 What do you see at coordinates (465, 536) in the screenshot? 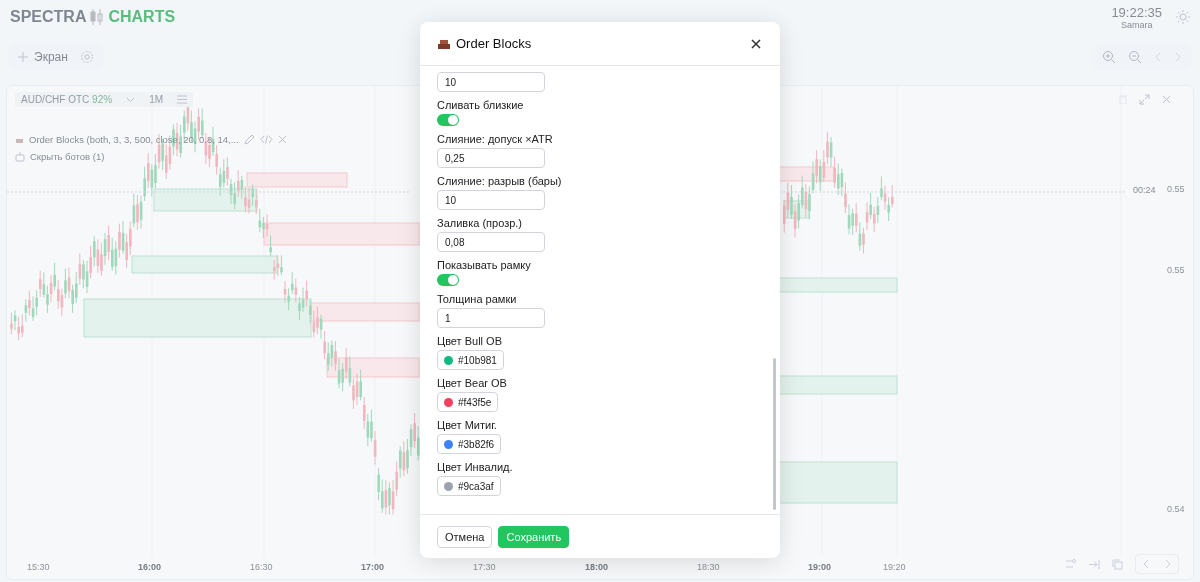
I see `cancel-button: Отмена` at bounding box center [465, 536].